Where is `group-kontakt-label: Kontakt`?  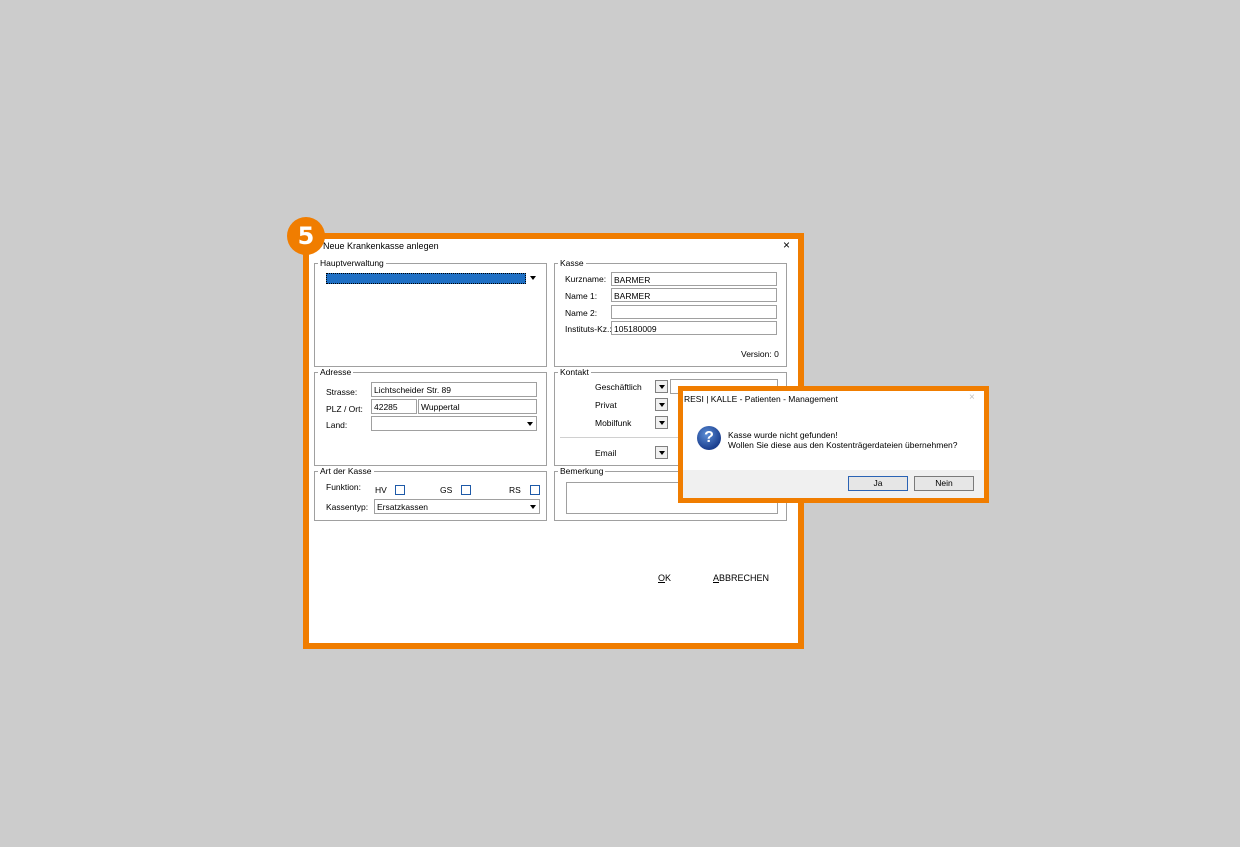 group-kontakt-label: Kontakt is located at coordinates (574, 372).